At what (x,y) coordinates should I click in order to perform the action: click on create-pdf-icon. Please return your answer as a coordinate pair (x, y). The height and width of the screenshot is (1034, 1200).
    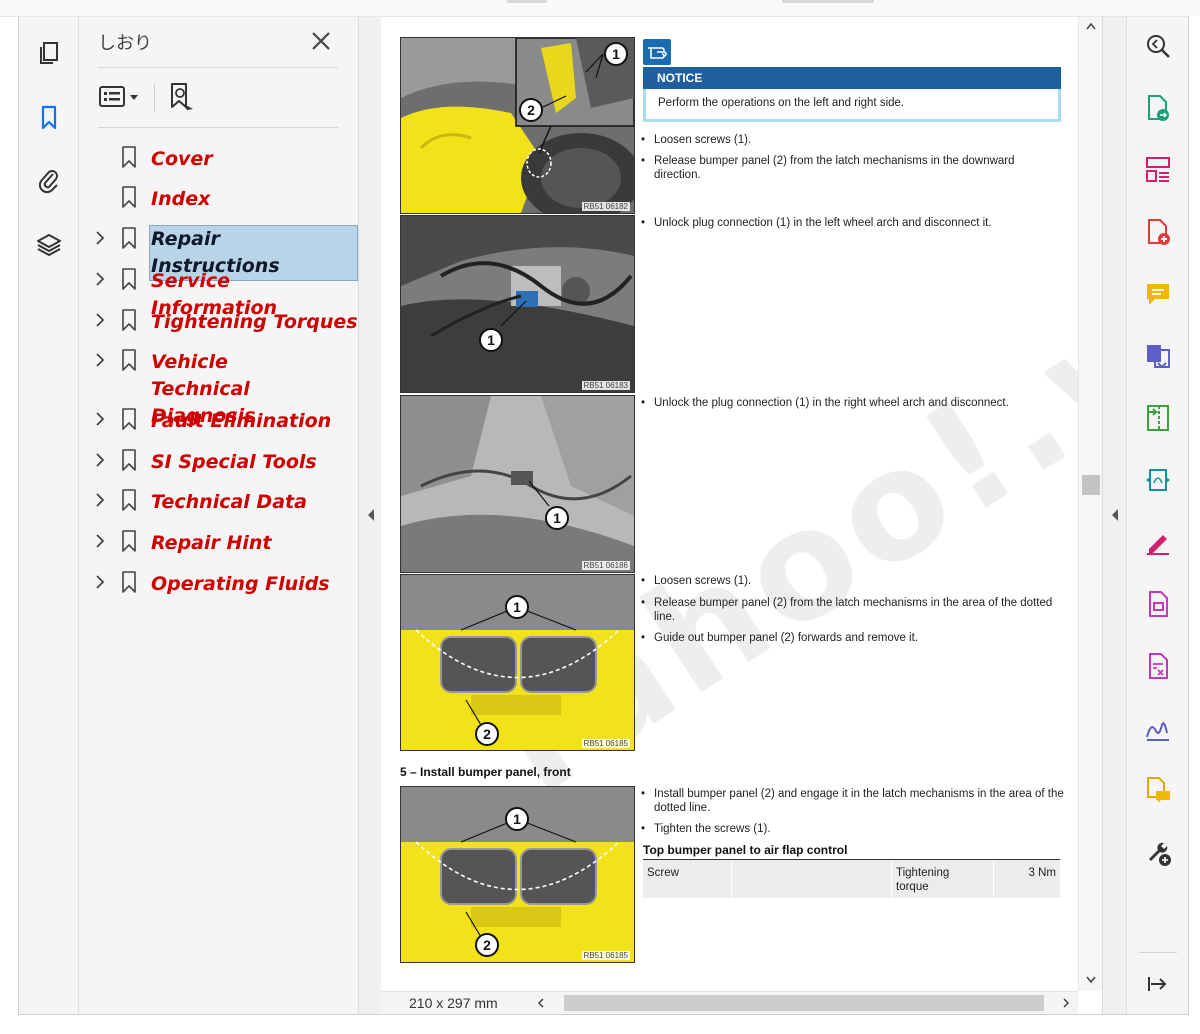
    Looking at the image, I should click on (1158, 232).